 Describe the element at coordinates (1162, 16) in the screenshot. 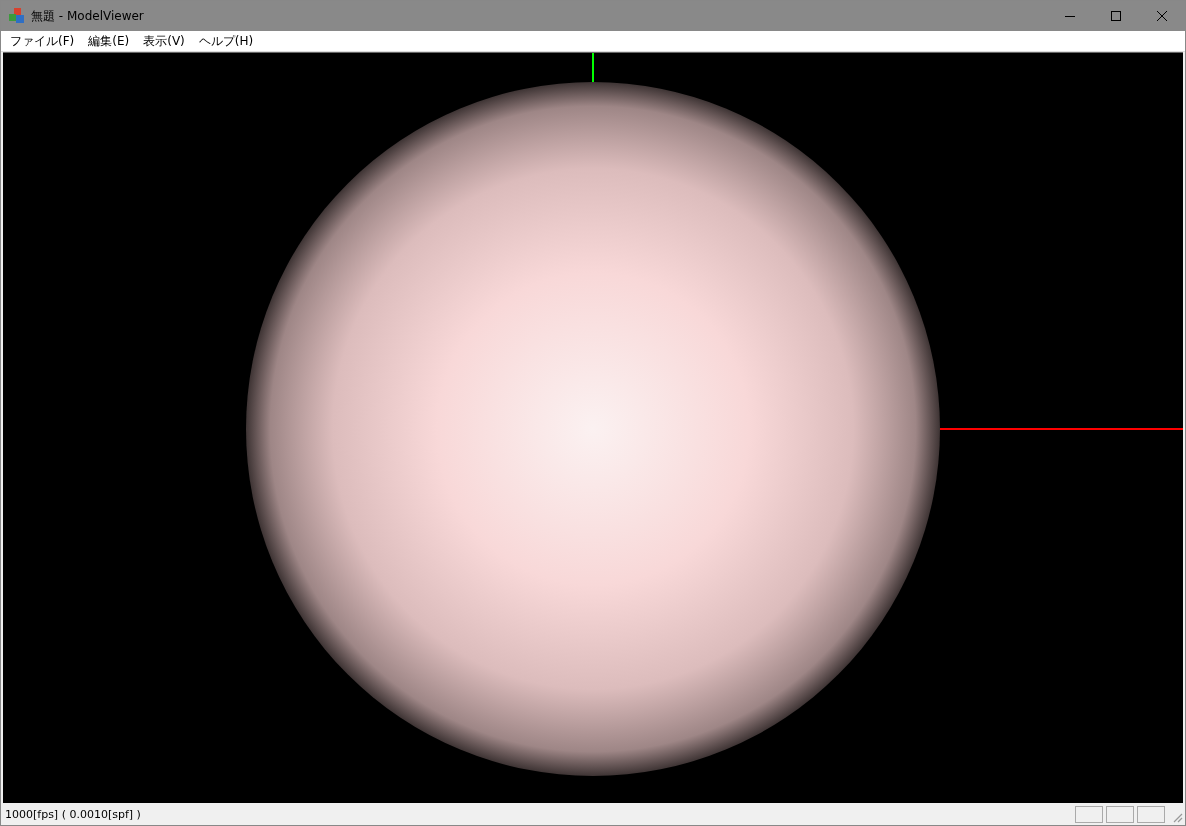

I see `close-icon` at that location.